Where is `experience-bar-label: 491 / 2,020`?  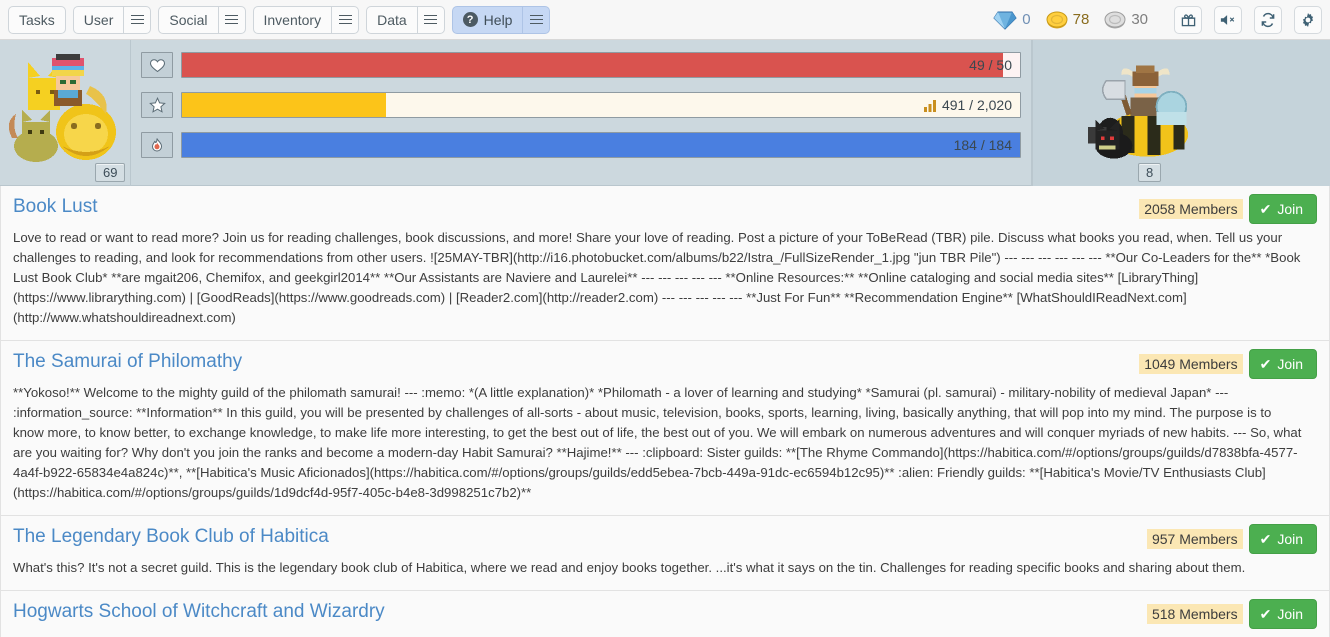
experience-bar-label: 491 / 2,020 is located at coordinates (967, 105).